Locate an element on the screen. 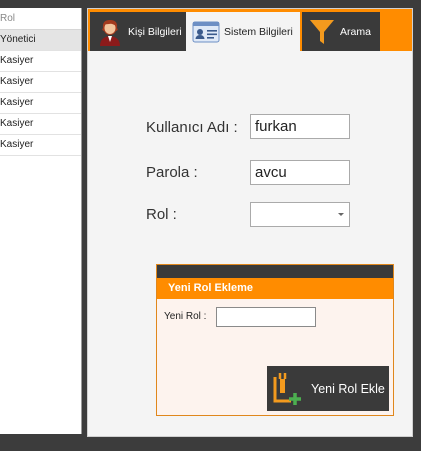  funnel-icon is located at coordinates (322, 32).